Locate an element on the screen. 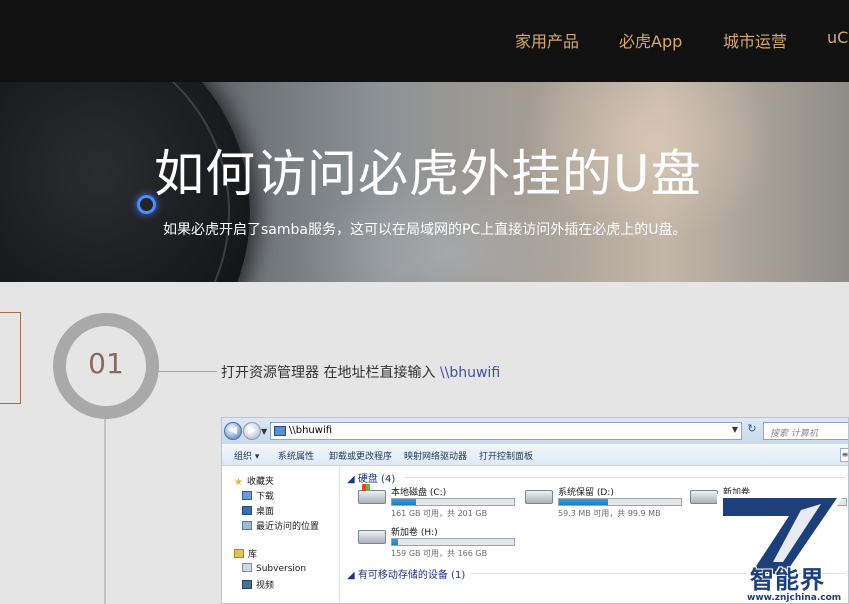 The image size is (849, 604). system-properties-button: 系统属性 is located at coordinates (296, 455).